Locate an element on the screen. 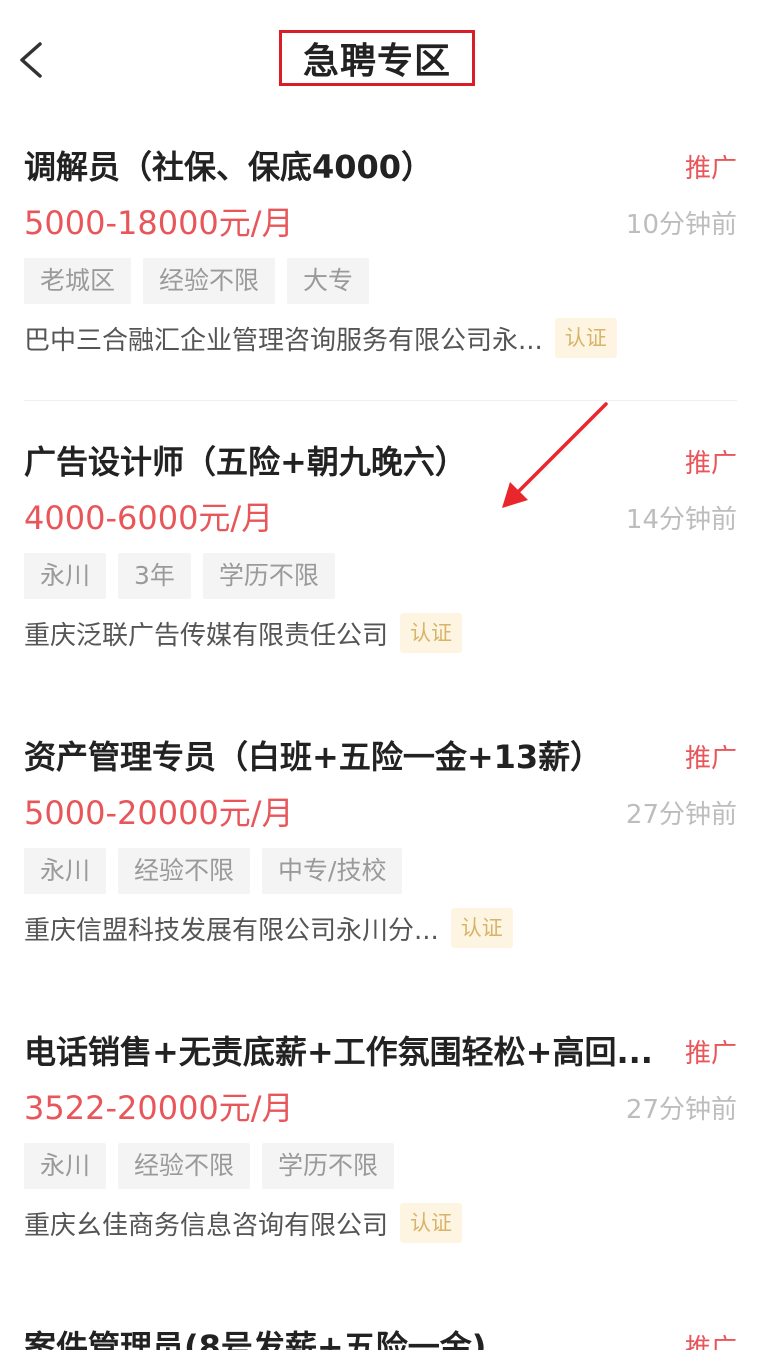 The height and width of the screenshot is (1350, 765). title-highlight-box: 急聘专区 is located at coordinates (377, 58).